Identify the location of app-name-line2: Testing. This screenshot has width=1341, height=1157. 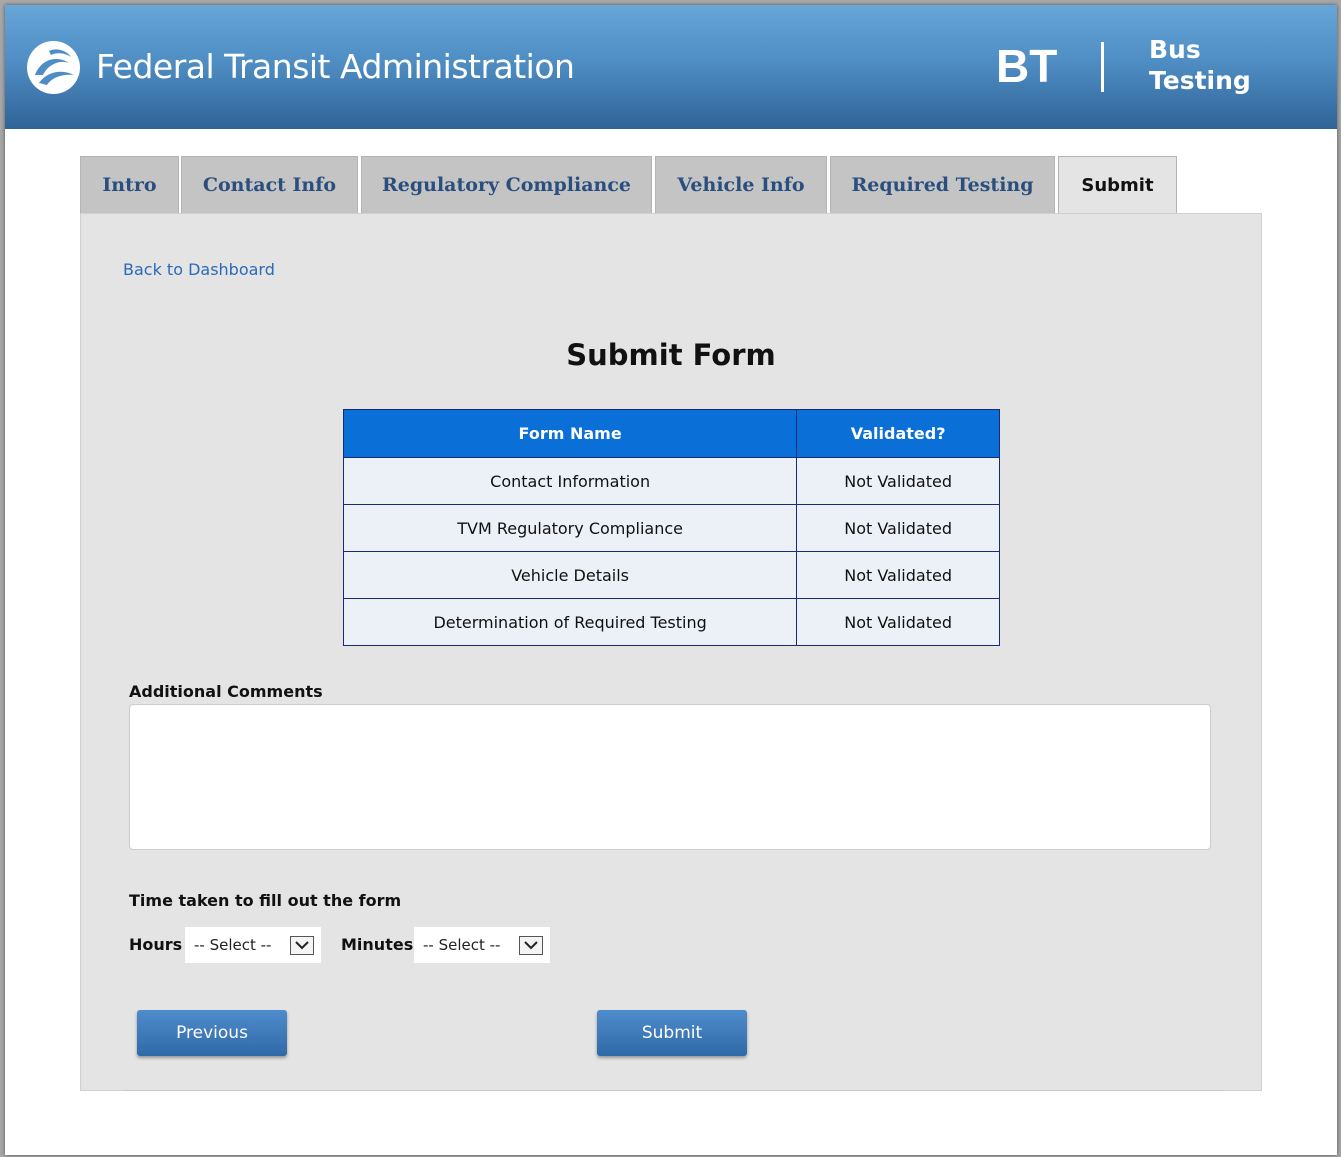
(1200, 80).